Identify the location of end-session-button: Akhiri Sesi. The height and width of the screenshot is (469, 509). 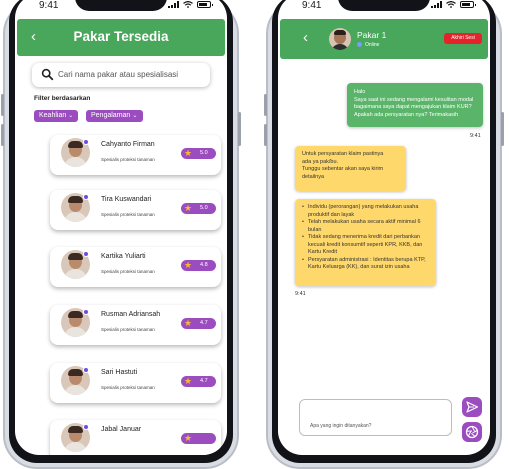
(463, 38).